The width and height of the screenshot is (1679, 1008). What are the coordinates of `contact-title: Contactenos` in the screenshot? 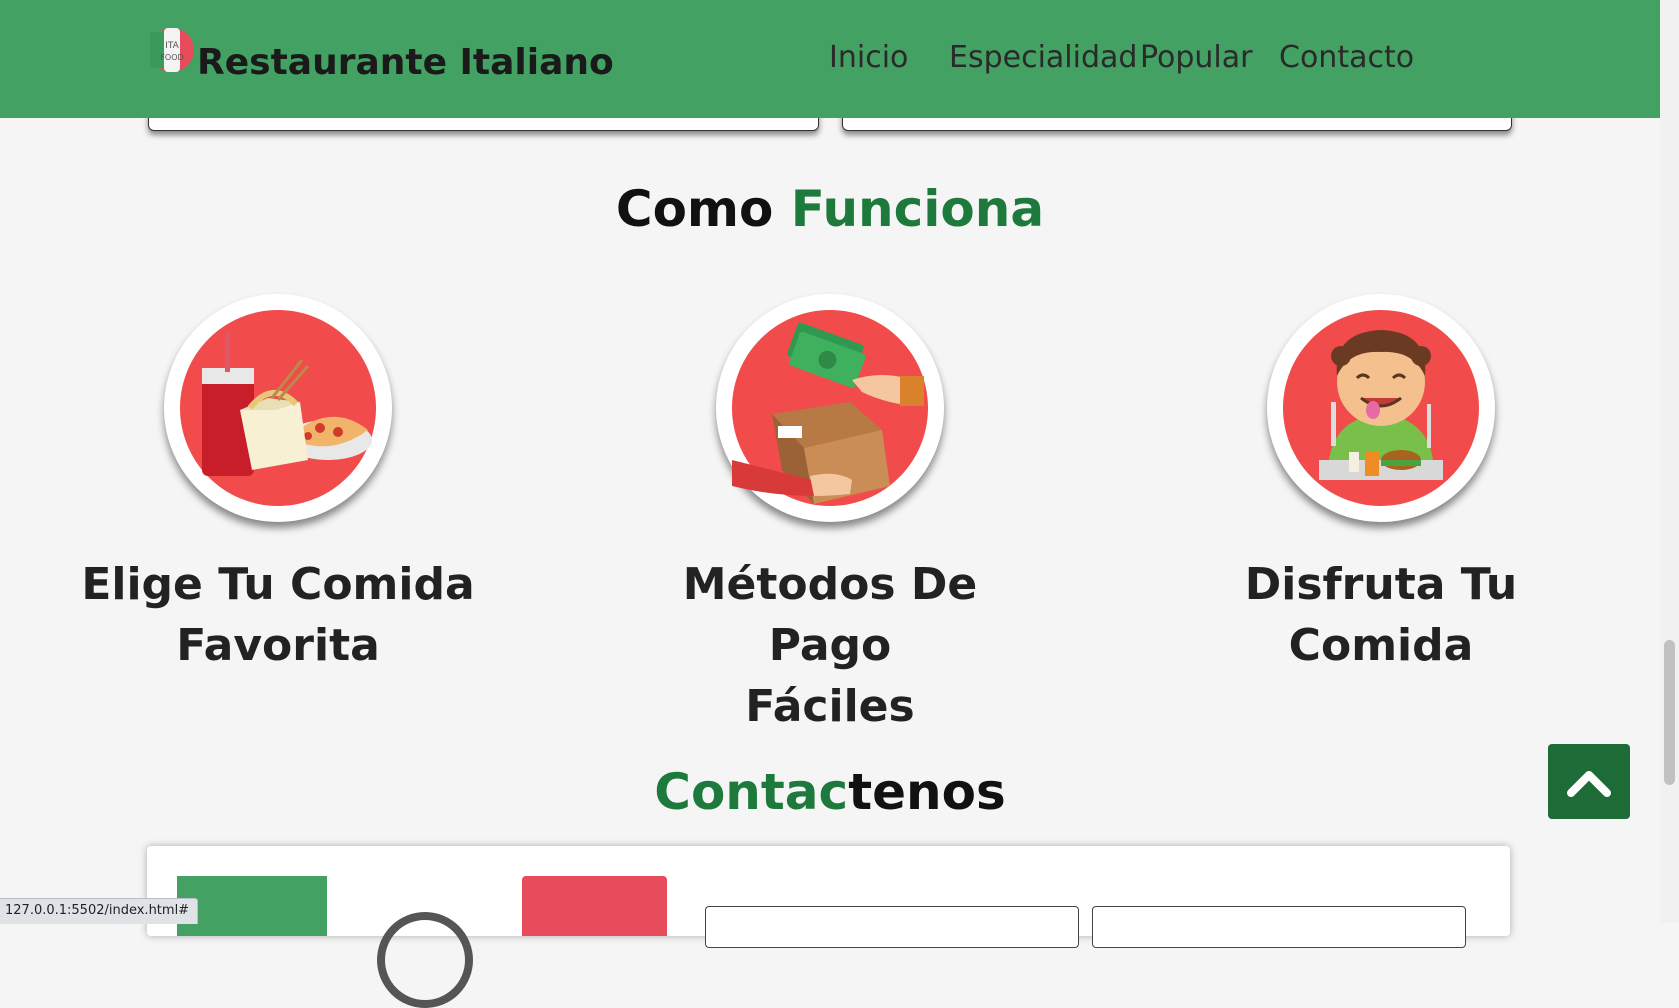 It's located at (830, 792).